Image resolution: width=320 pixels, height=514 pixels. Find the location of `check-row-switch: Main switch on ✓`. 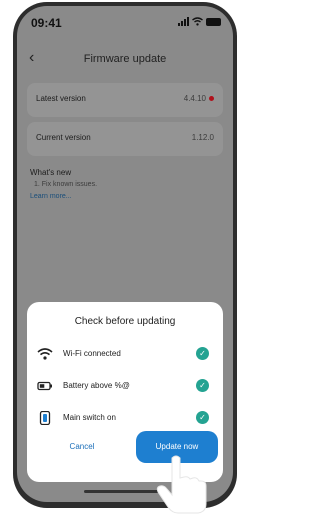

check-row-switch: Main switch on ✓ is located at coordinates (125, 419).